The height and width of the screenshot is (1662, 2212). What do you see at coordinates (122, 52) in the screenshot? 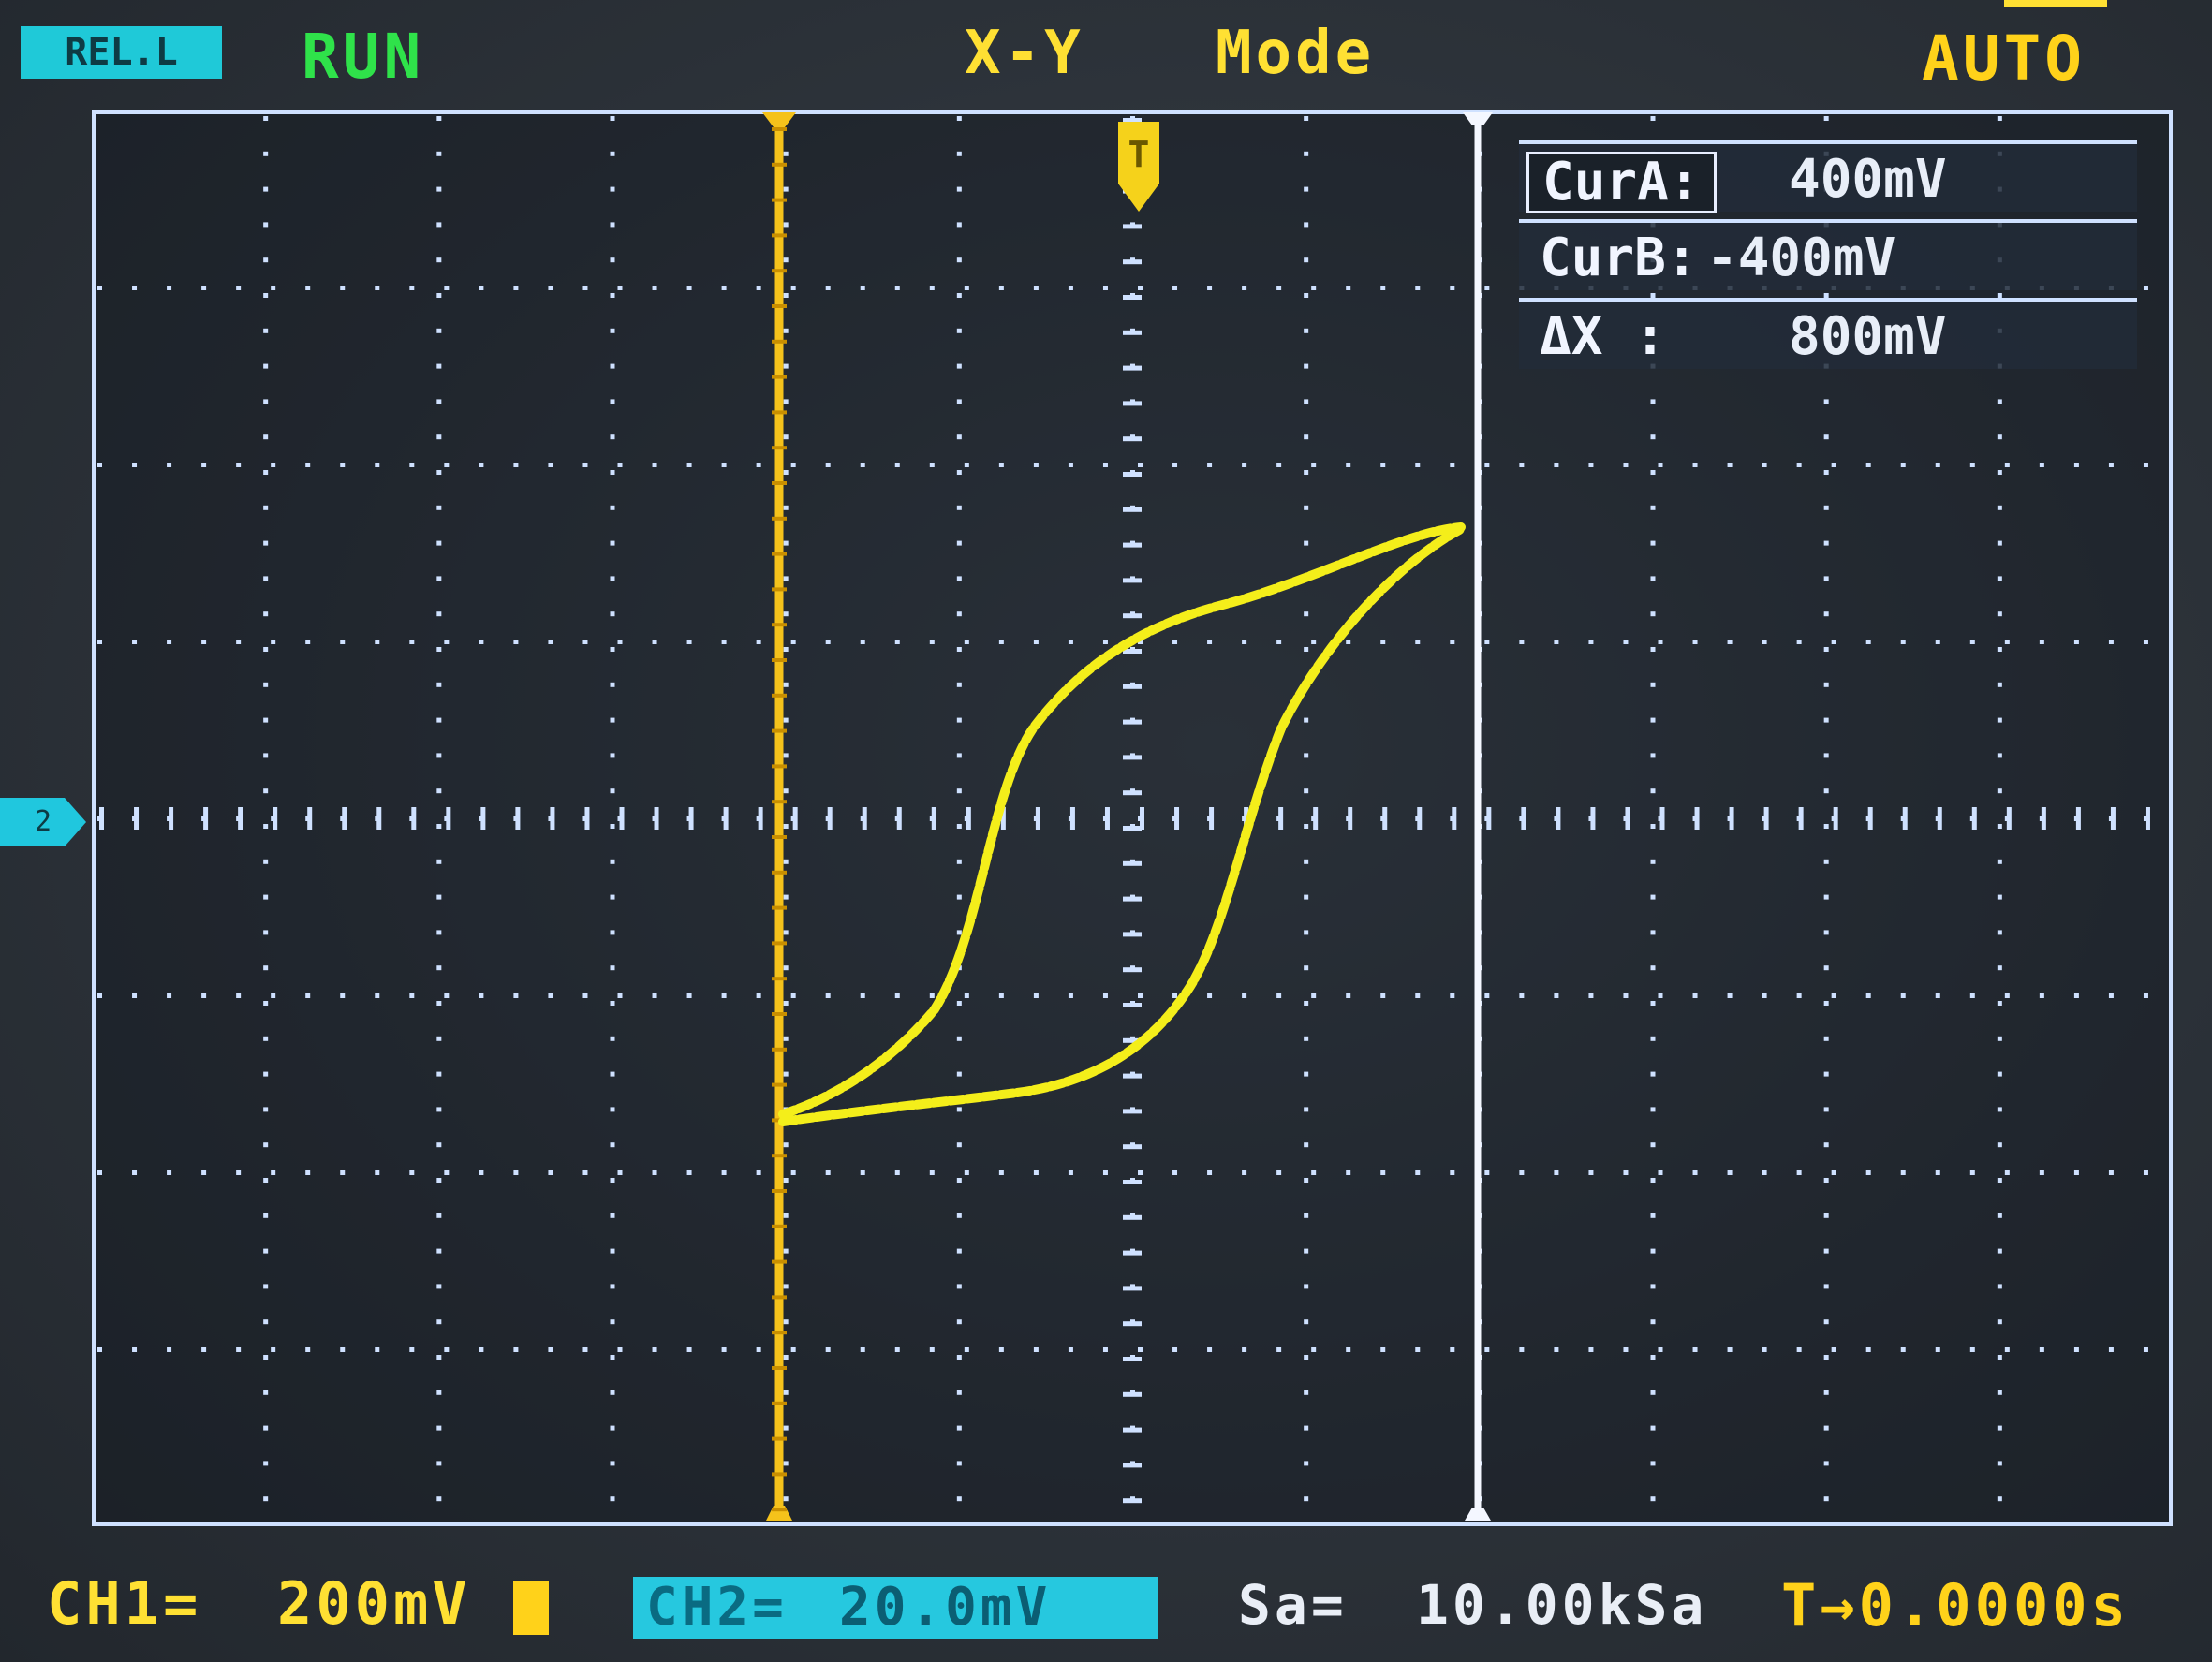
I see `menu-badge: REL.L` at bounding box center [122, 52].